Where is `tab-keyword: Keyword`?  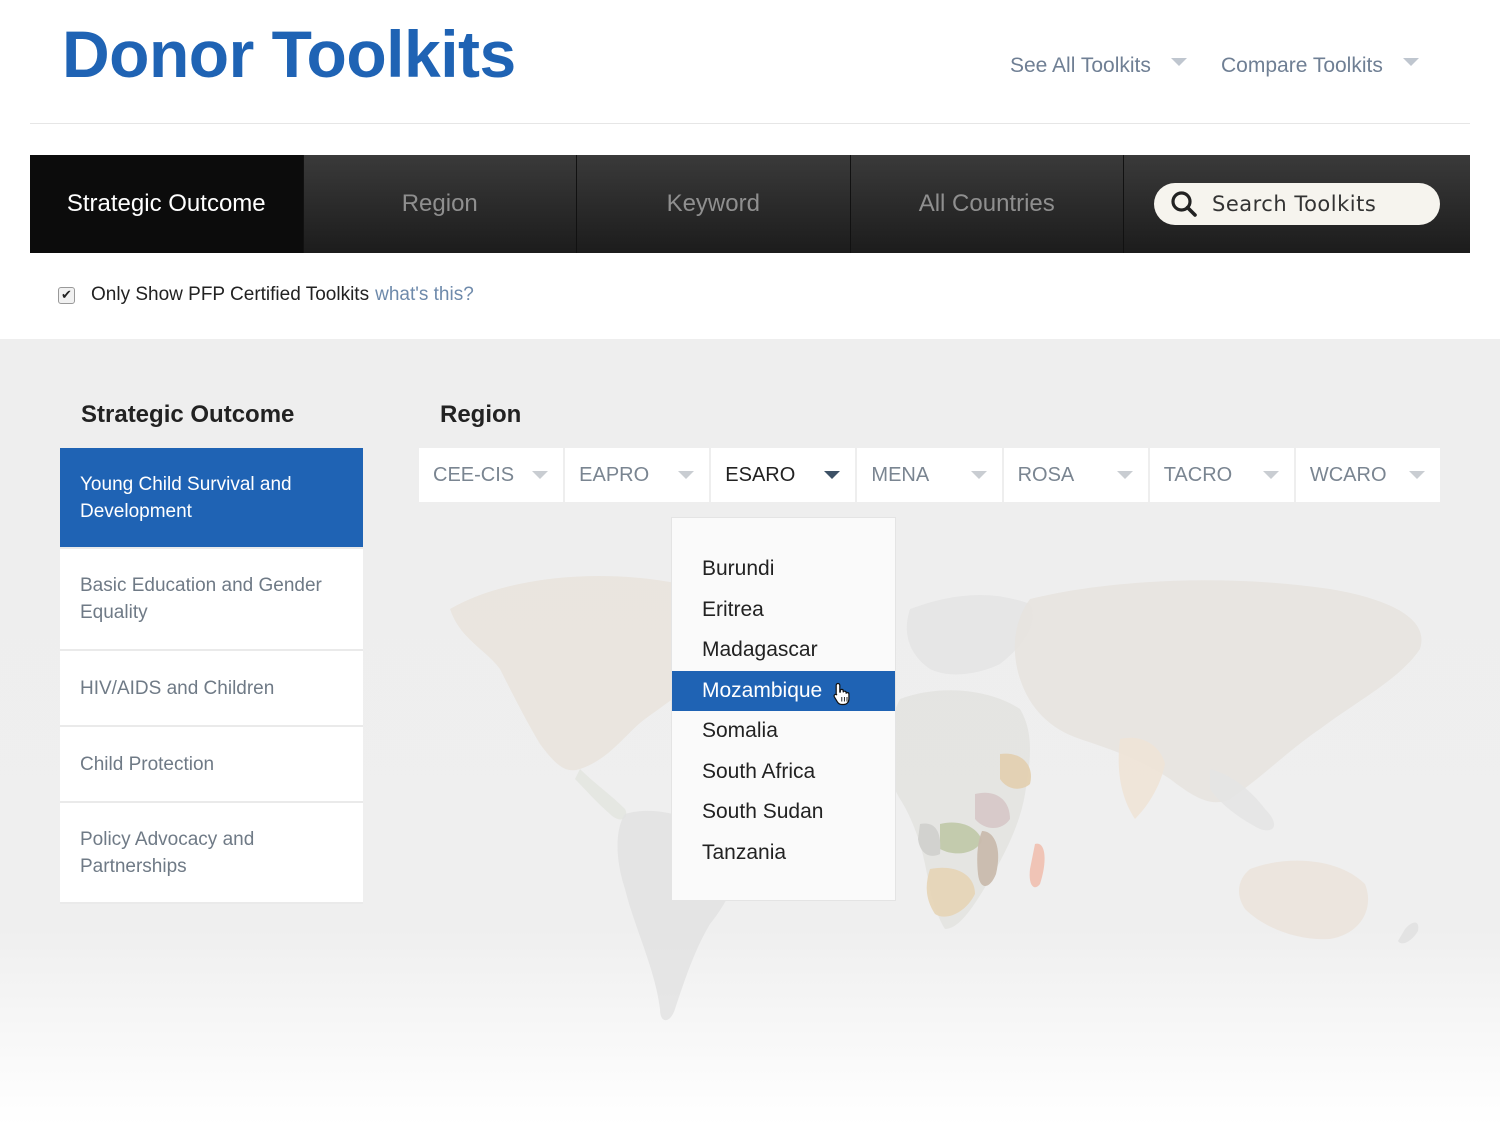
tab-keyword: Keyword is located at coordinates (714, 204).